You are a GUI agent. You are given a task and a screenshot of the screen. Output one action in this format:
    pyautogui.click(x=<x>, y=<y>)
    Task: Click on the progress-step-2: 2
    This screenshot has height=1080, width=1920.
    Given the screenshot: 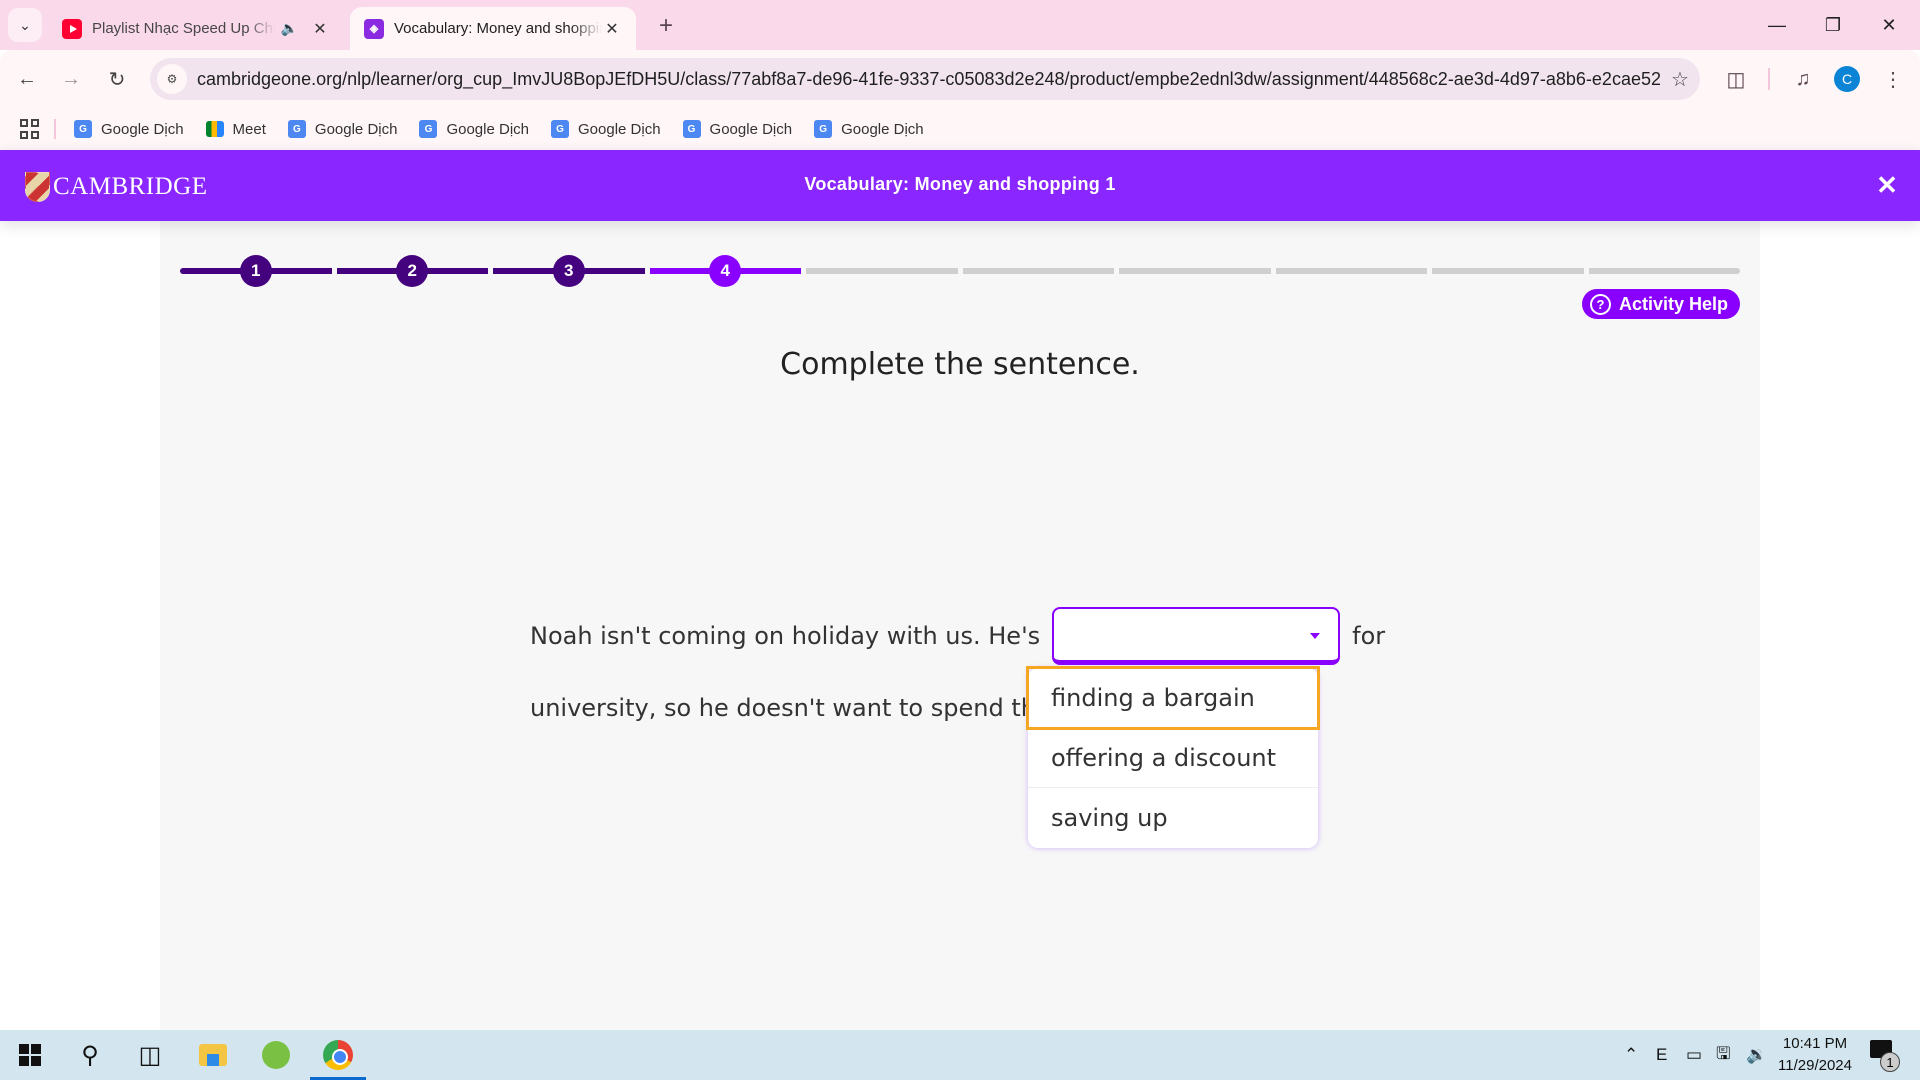 What is the action you would take?
    pyautogui.click(x=412, y=271)
    